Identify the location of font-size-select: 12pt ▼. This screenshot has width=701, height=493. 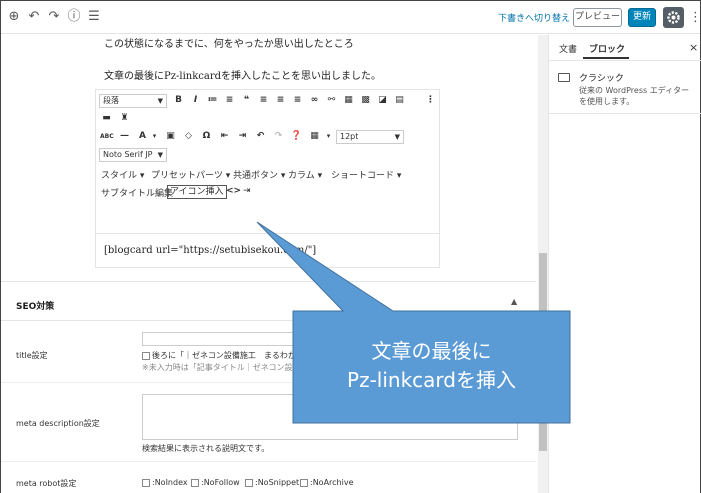
(370, 137).